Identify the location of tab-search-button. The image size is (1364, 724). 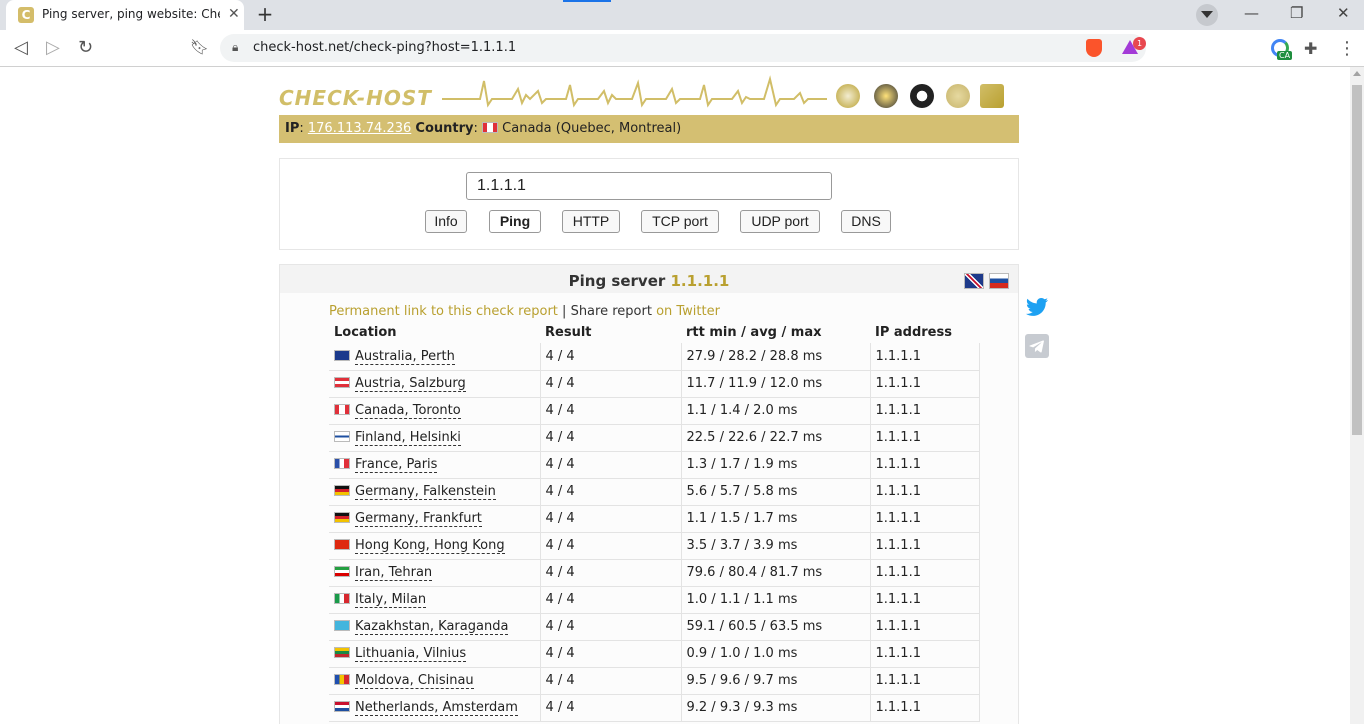
(1207, 15).